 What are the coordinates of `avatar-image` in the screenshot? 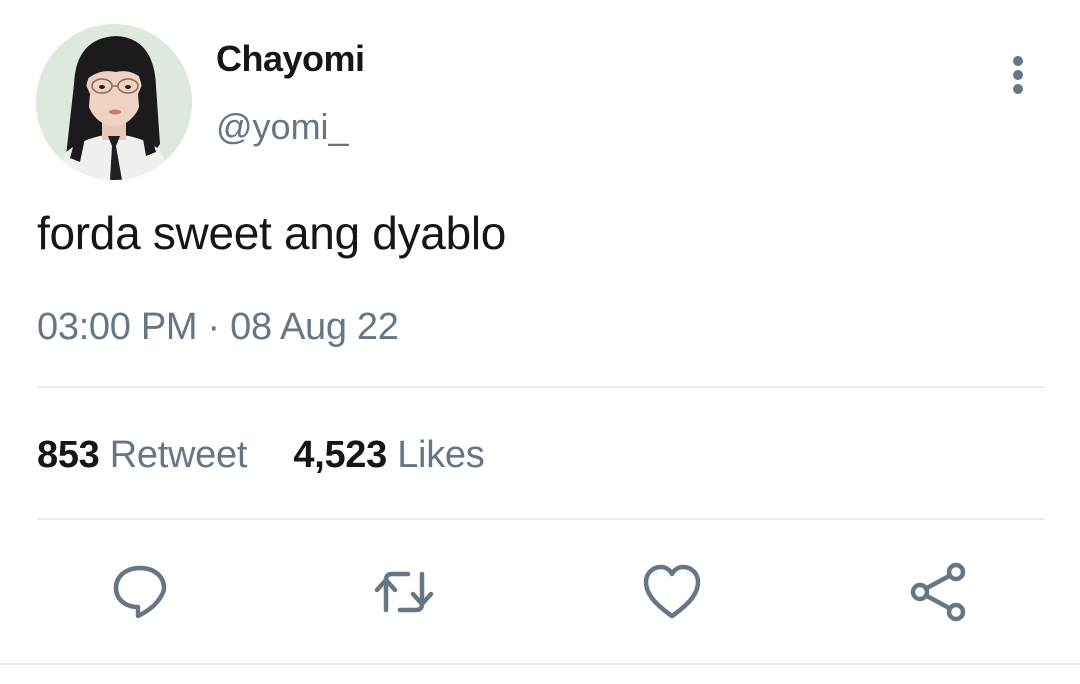 It's located at (114, 102).